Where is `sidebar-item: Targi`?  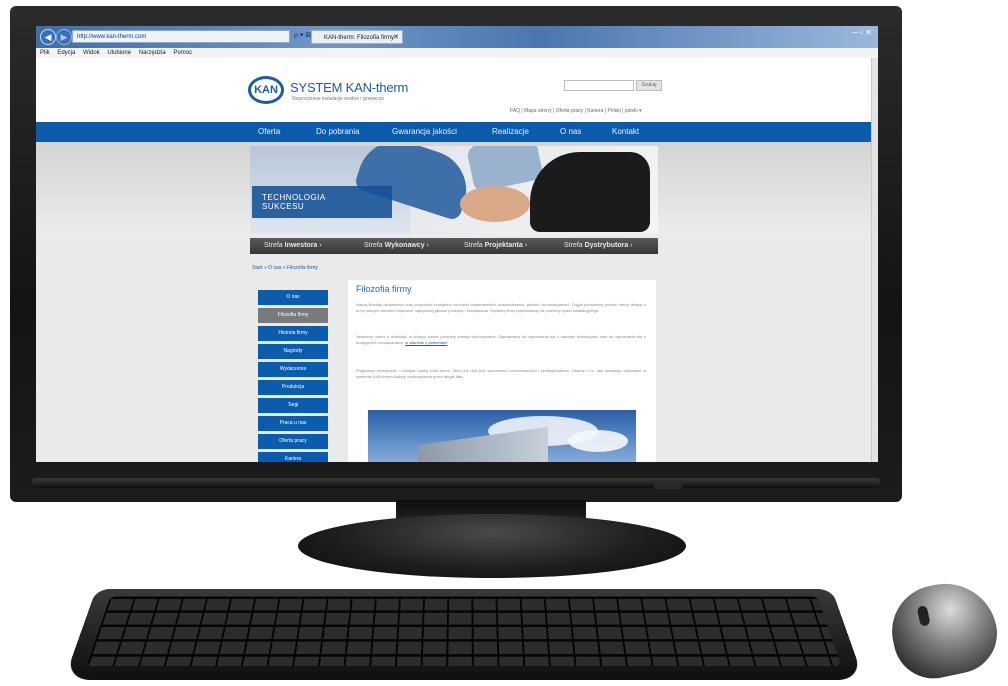
sidebar-item: Targi is located at coordinates (293, 405).